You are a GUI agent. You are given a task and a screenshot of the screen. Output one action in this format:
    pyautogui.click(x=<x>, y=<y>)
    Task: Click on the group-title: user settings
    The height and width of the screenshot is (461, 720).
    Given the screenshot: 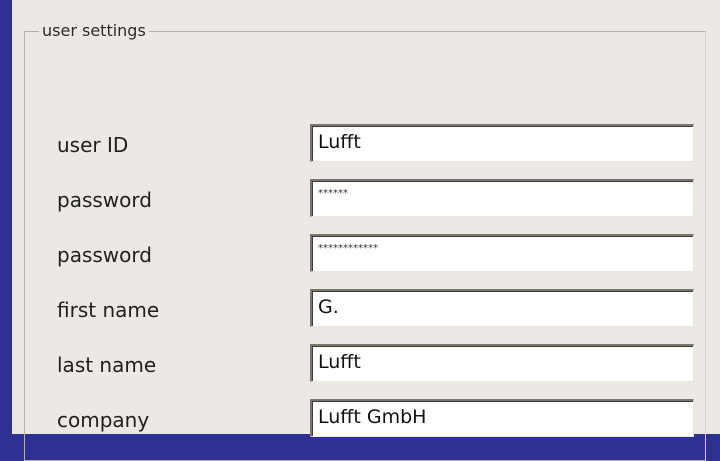 What is the action you would take?
    pyautogui.click(x=94, y=31)
    